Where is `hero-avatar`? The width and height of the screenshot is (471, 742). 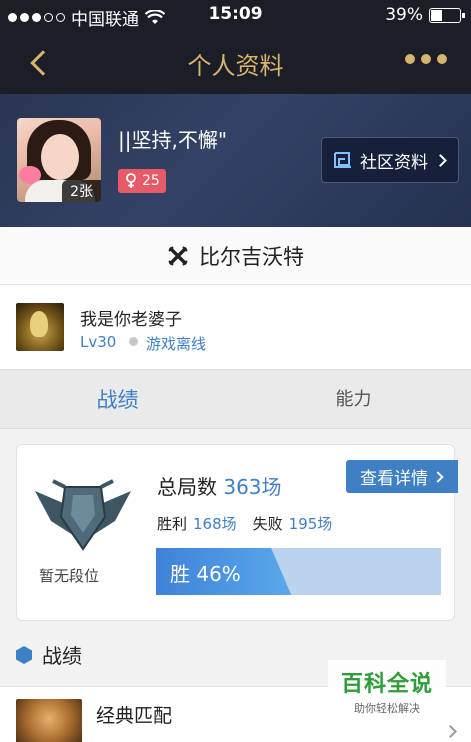 hero-avatar is located at coordinates (49, 720).